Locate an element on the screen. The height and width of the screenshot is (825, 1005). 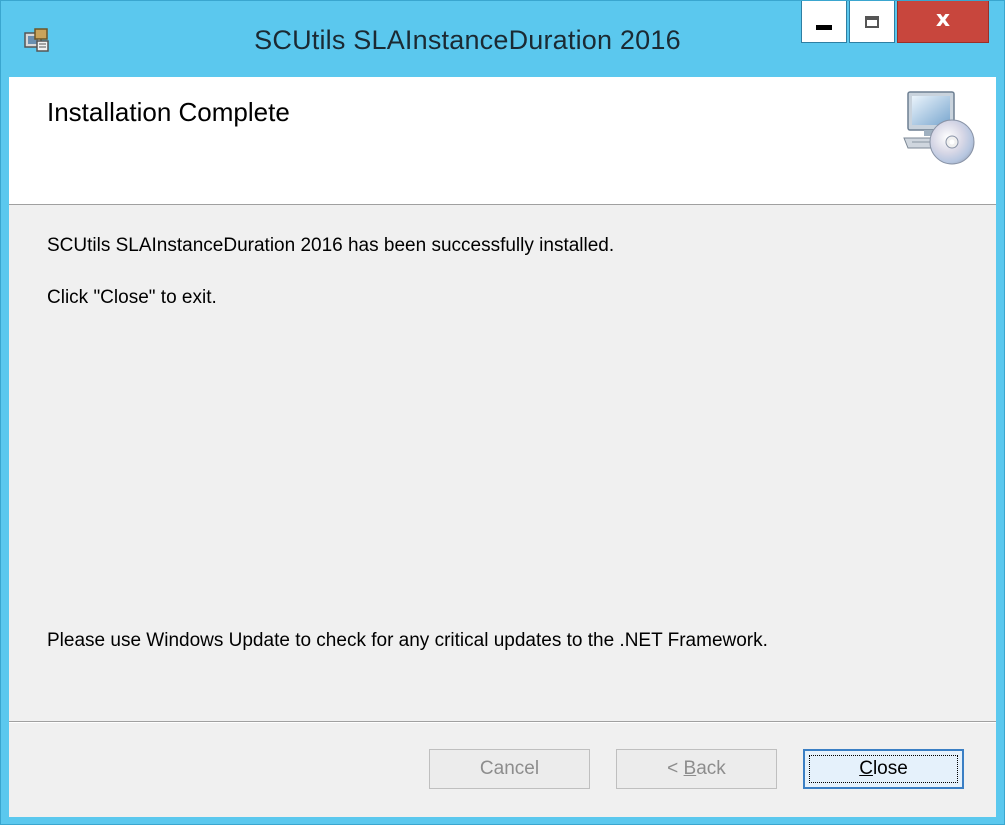
back-button: < Back is located at coordinates (696, 769).